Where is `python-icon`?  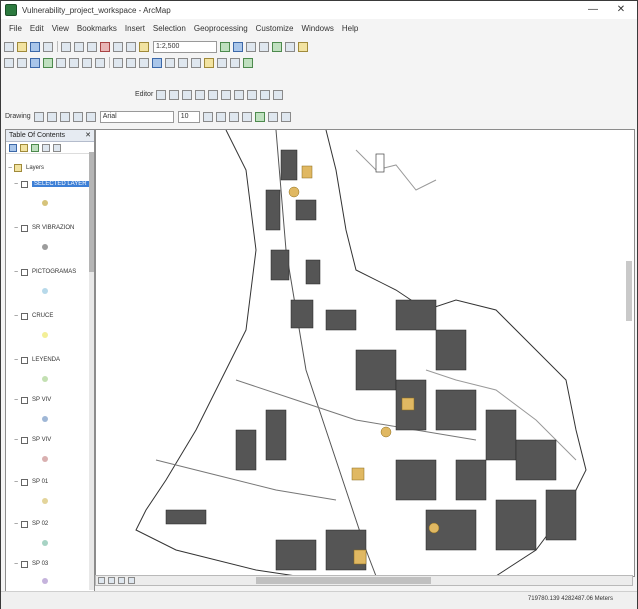
python-icon is located at coordinates (290, 46).